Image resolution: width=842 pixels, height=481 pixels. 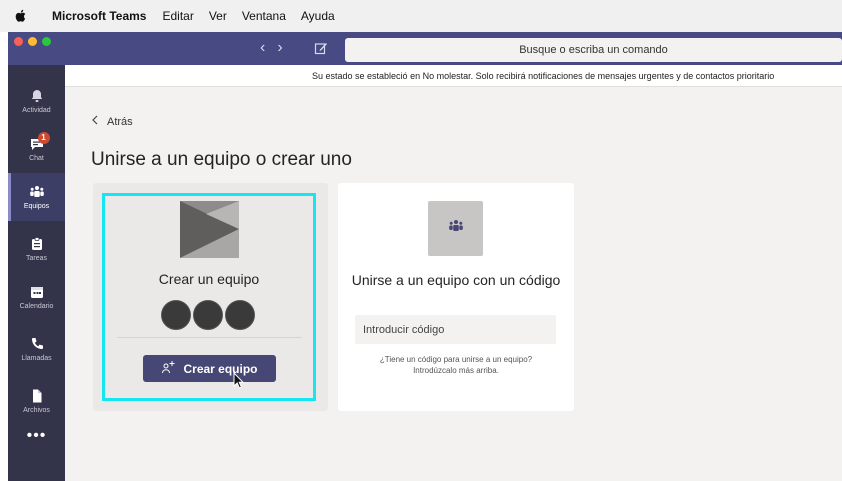 What do you see at coordinates (36, 206) in the screenshot?
I see `rail-label: Equipos` at bounding box center [36, 206].